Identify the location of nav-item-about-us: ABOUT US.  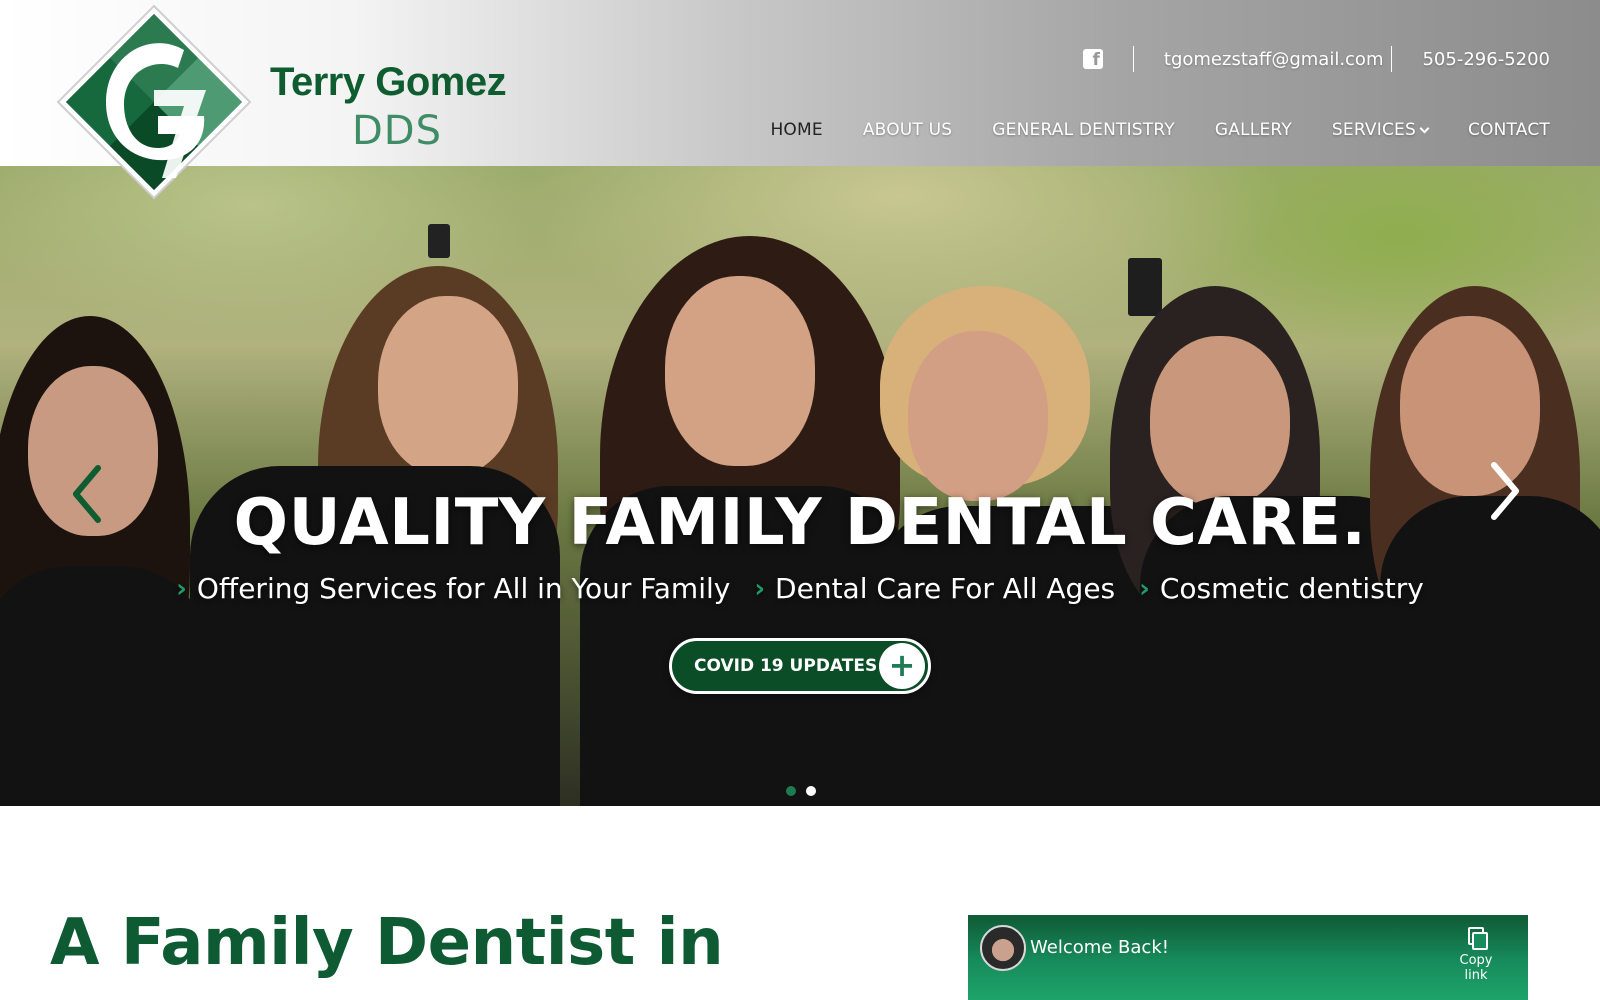
(907, 130).